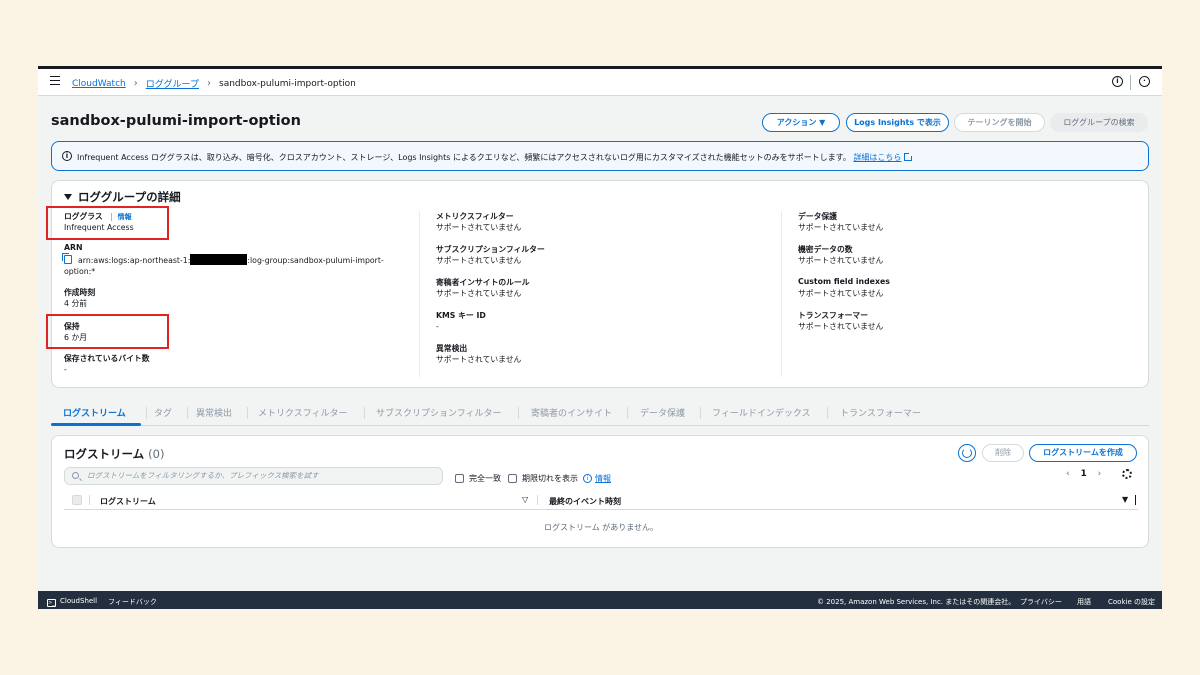 This screenshot has height=675, width=1200. Describe the element at coordinates (479, 293) in the screenshot. I see `contributor-insights-value: サポートされていません` at that location.